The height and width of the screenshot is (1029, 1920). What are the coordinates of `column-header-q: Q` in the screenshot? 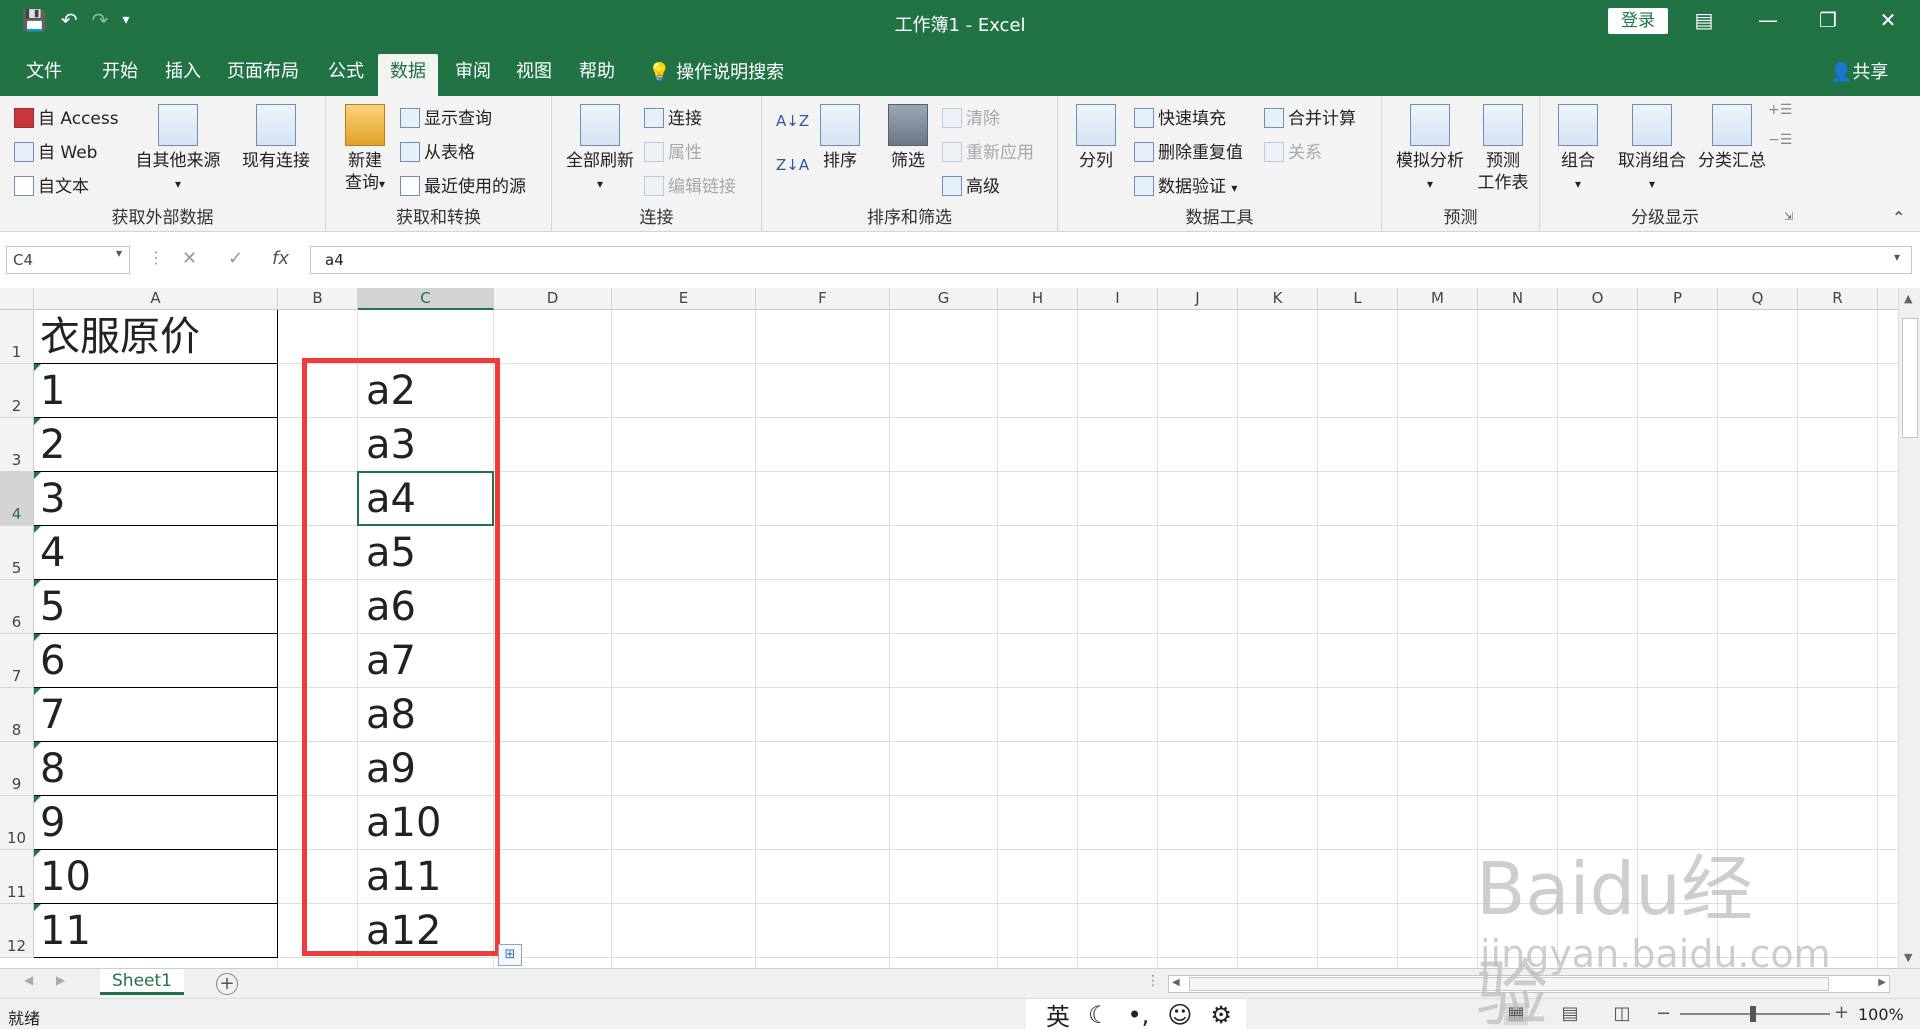 It's located at (1758, 299).